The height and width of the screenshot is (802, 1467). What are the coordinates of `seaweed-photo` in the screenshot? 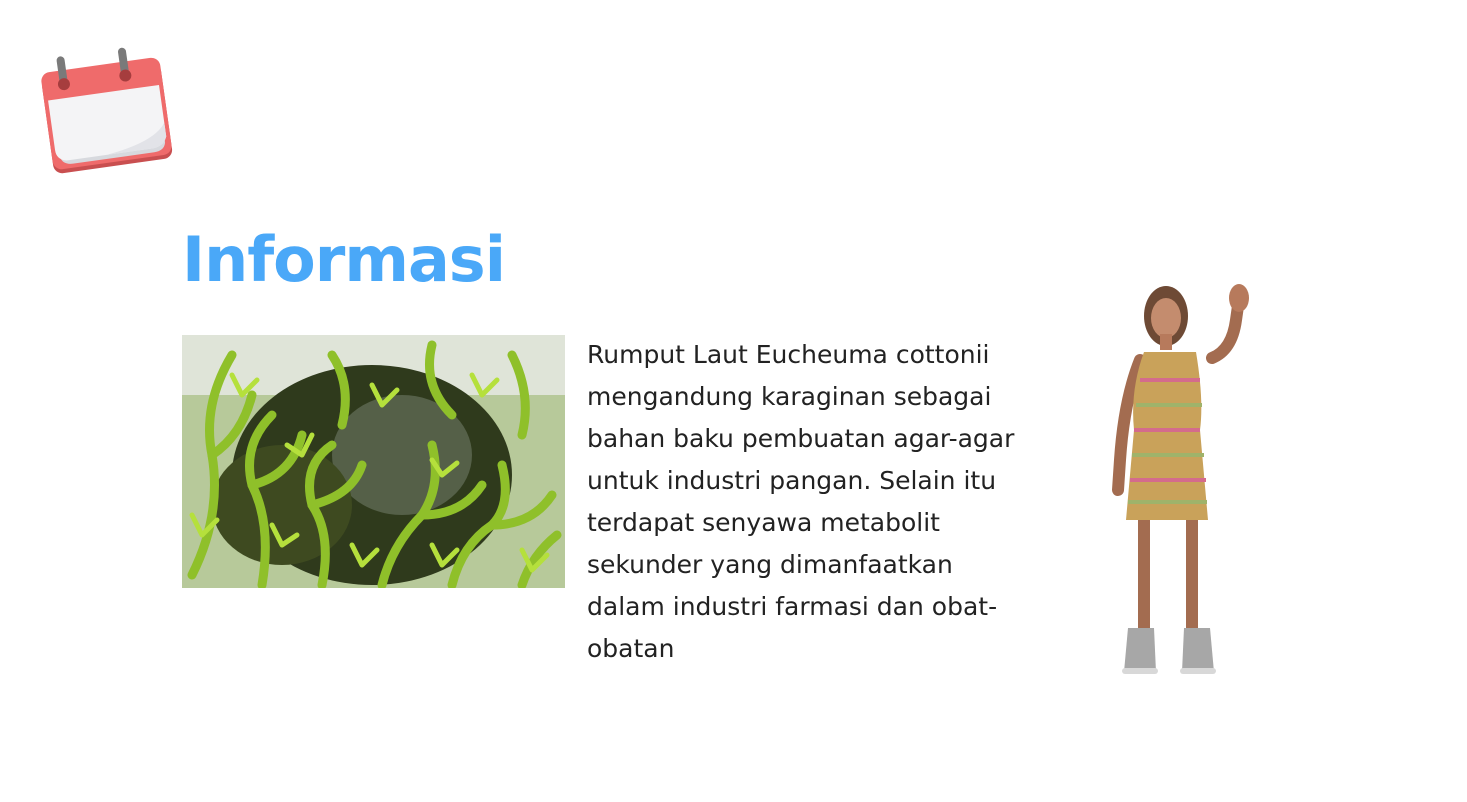 It's located at (373, 461).